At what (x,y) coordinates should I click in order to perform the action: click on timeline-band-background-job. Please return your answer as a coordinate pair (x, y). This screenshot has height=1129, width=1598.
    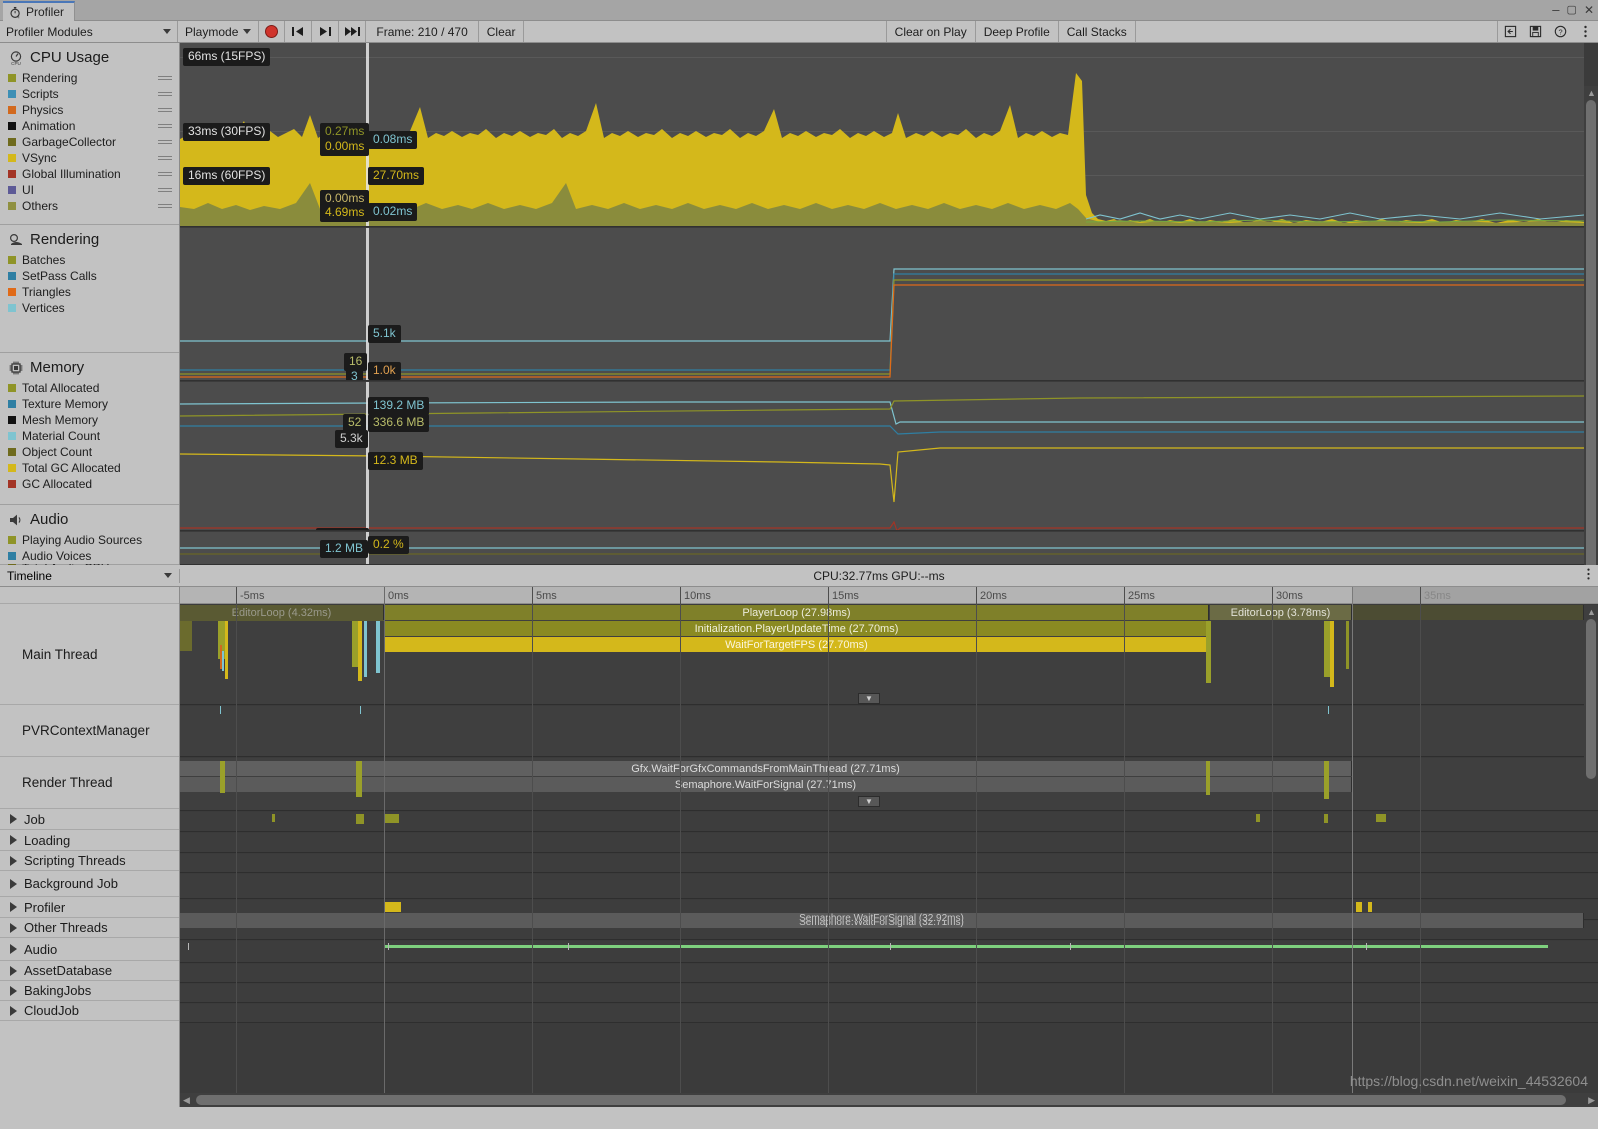
    Looking at the image, I should click on (889, 886).